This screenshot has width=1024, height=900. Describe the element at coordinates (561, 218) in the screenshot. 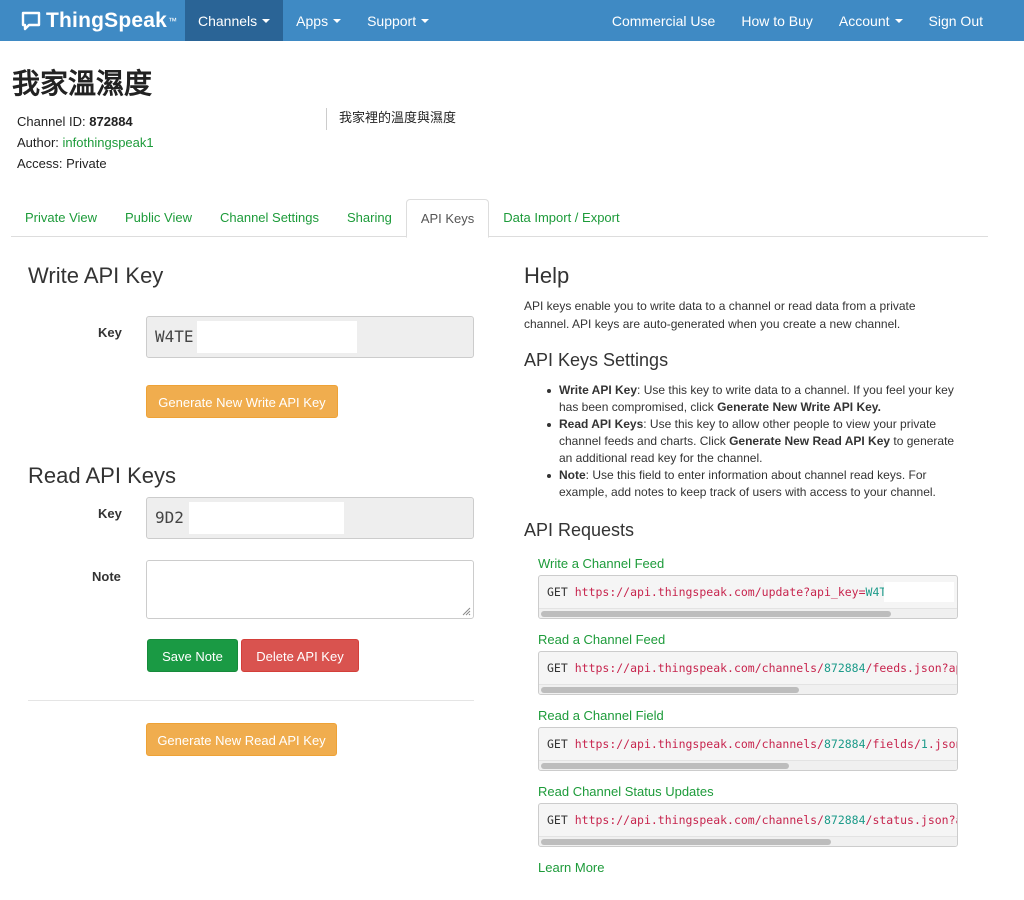

I see `tab-data-import-export: Data Import / Export` at that location.